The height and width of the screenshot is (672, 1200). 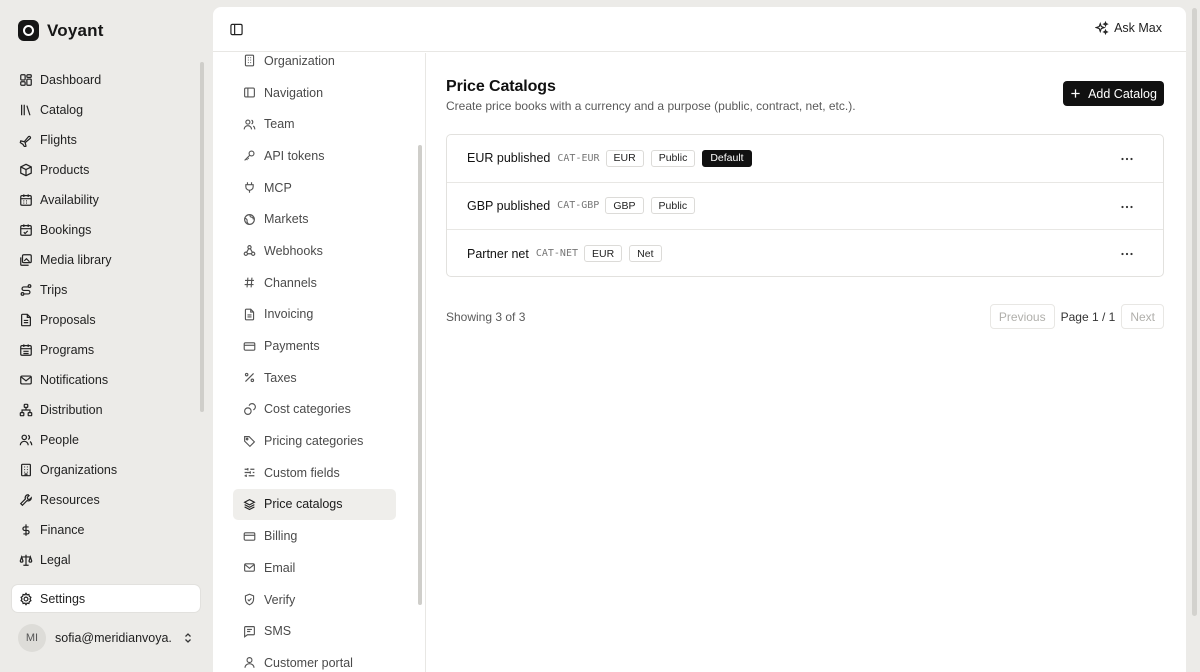 I want to click on sidebar-scrollbar, so click(x=202, y=237).